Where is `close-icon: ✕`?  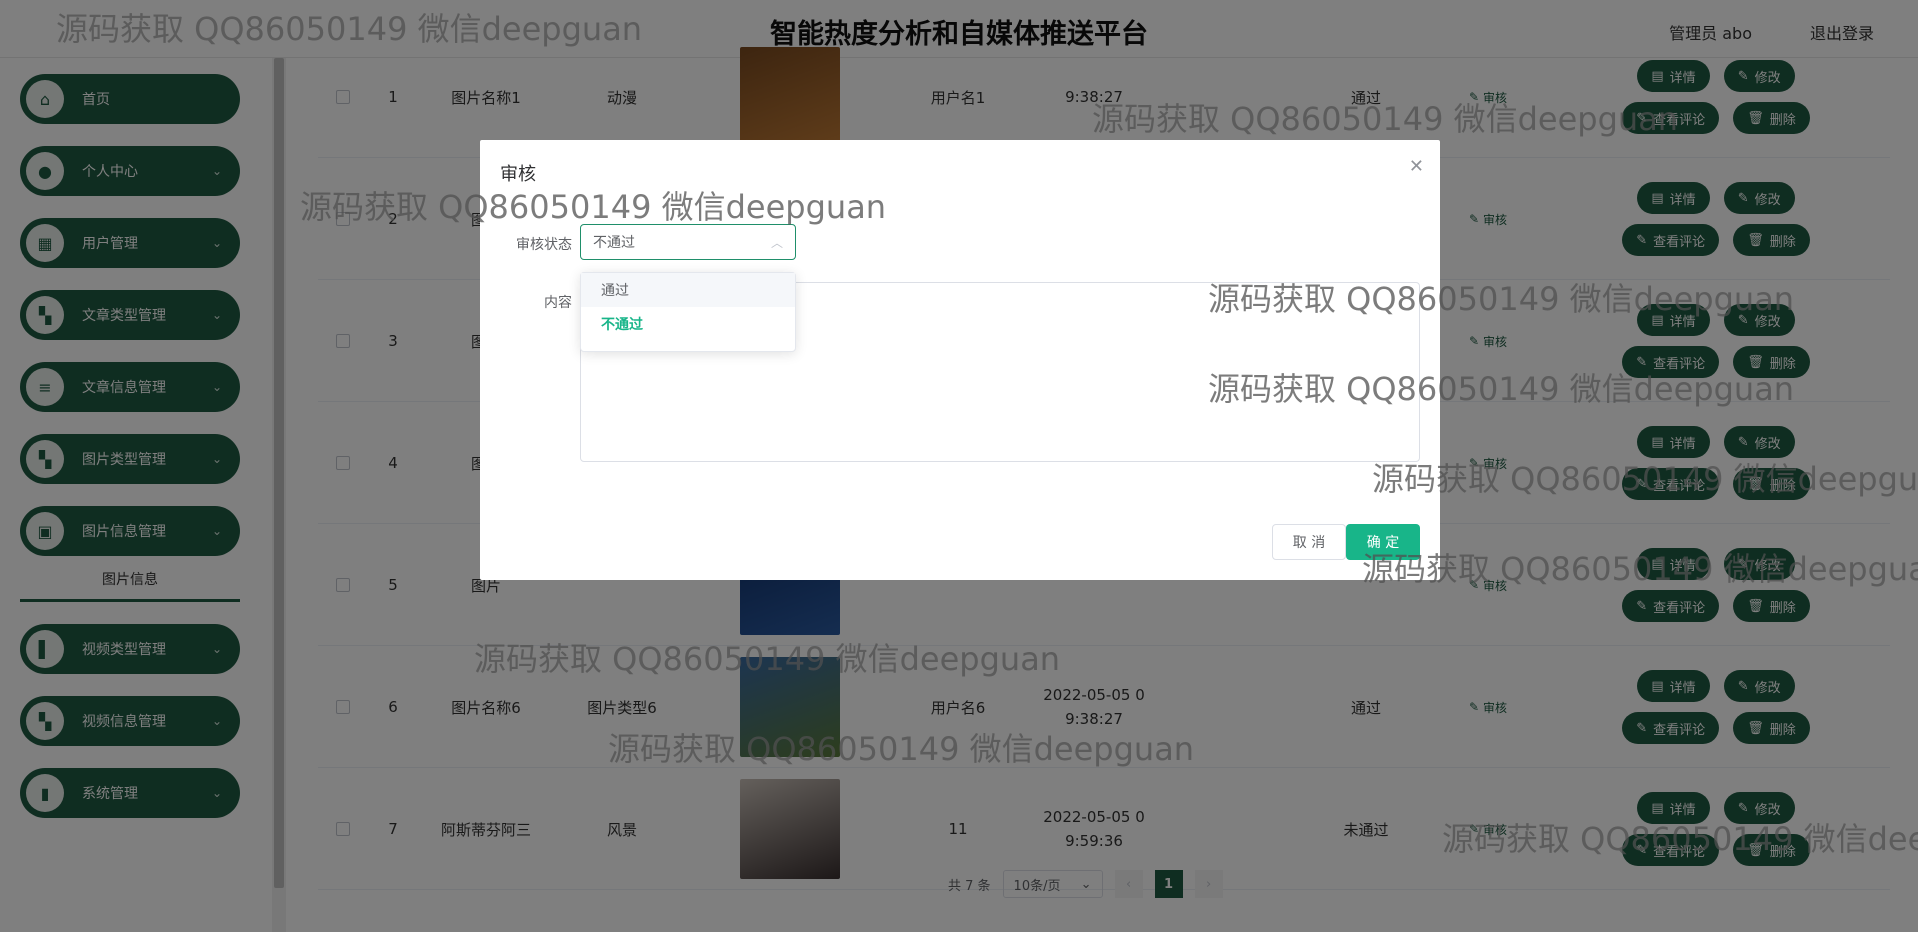
close-icon: ✕ is located at coordinates (1416, 166).